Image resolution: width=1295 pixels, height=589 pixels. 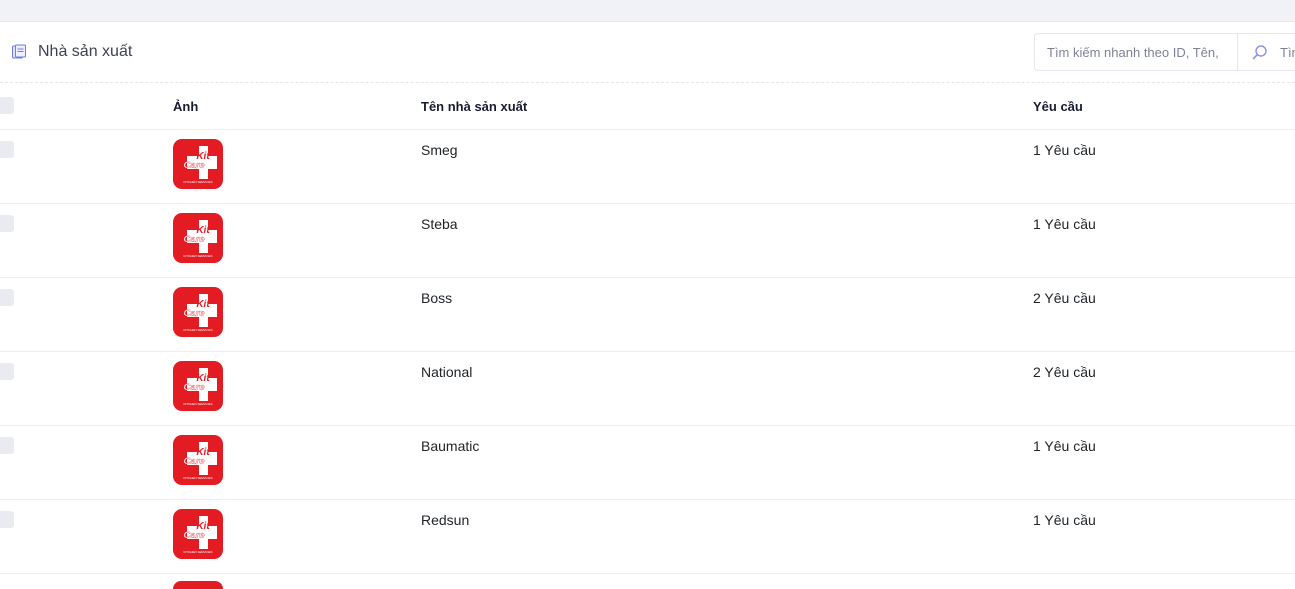 I want to click on document-icon, so click(x=19, y=52).